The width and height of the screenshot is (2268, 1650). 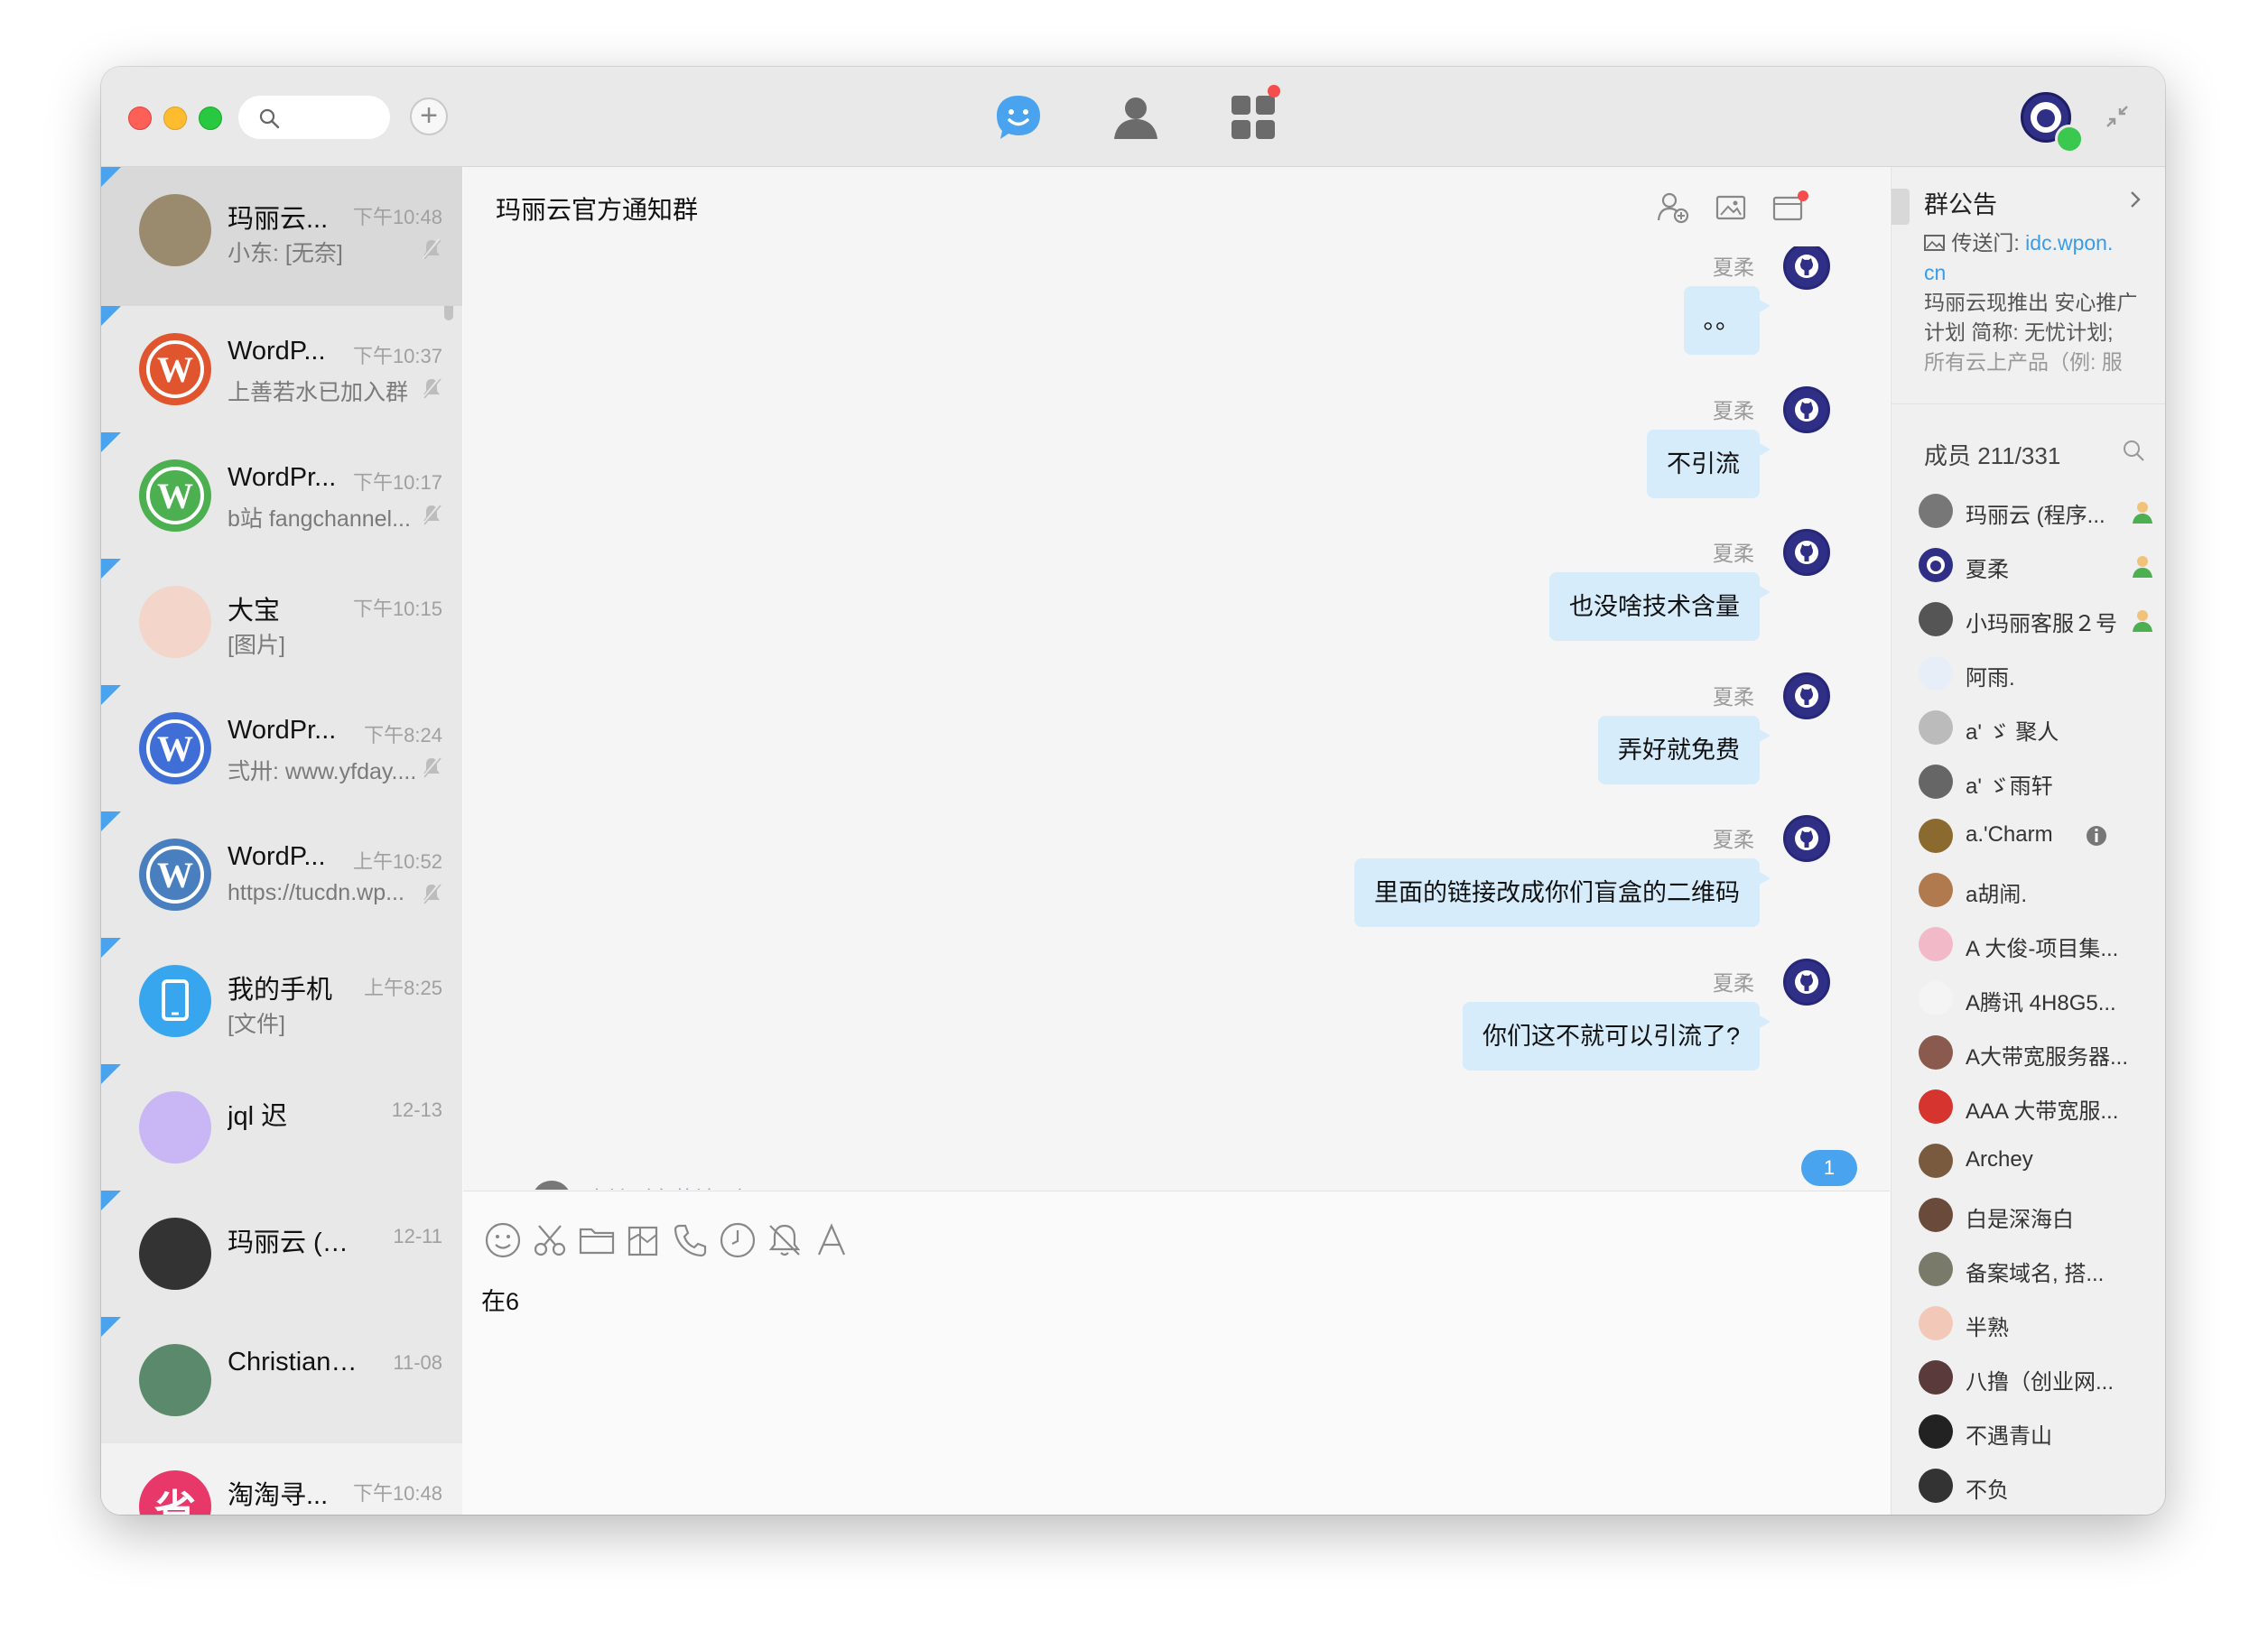 I want to click on member-item: 小玛丽客服２号, so click(x=2037, y=620).